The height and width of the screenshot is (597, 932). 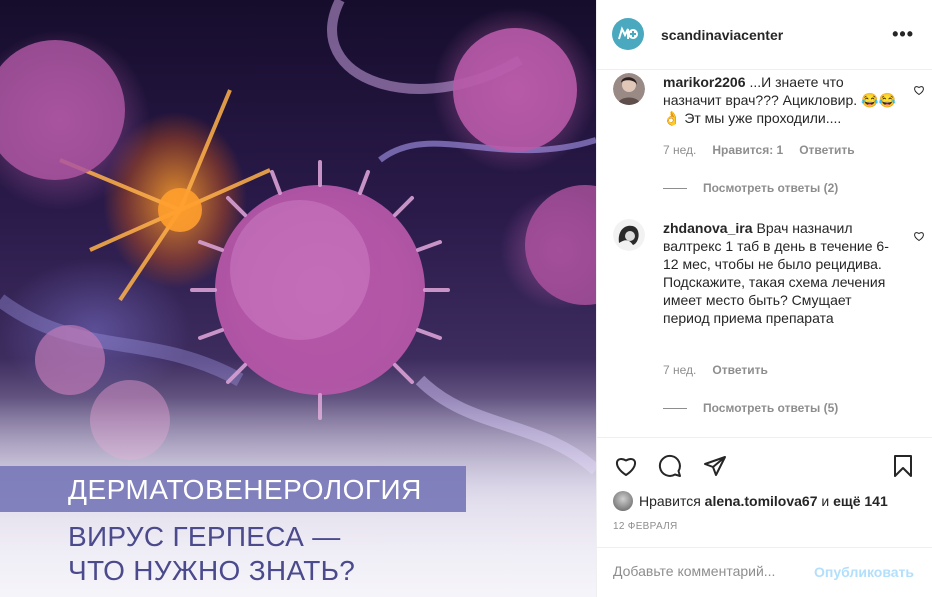 I want to click on comment-input, so click(x=708, y=571).